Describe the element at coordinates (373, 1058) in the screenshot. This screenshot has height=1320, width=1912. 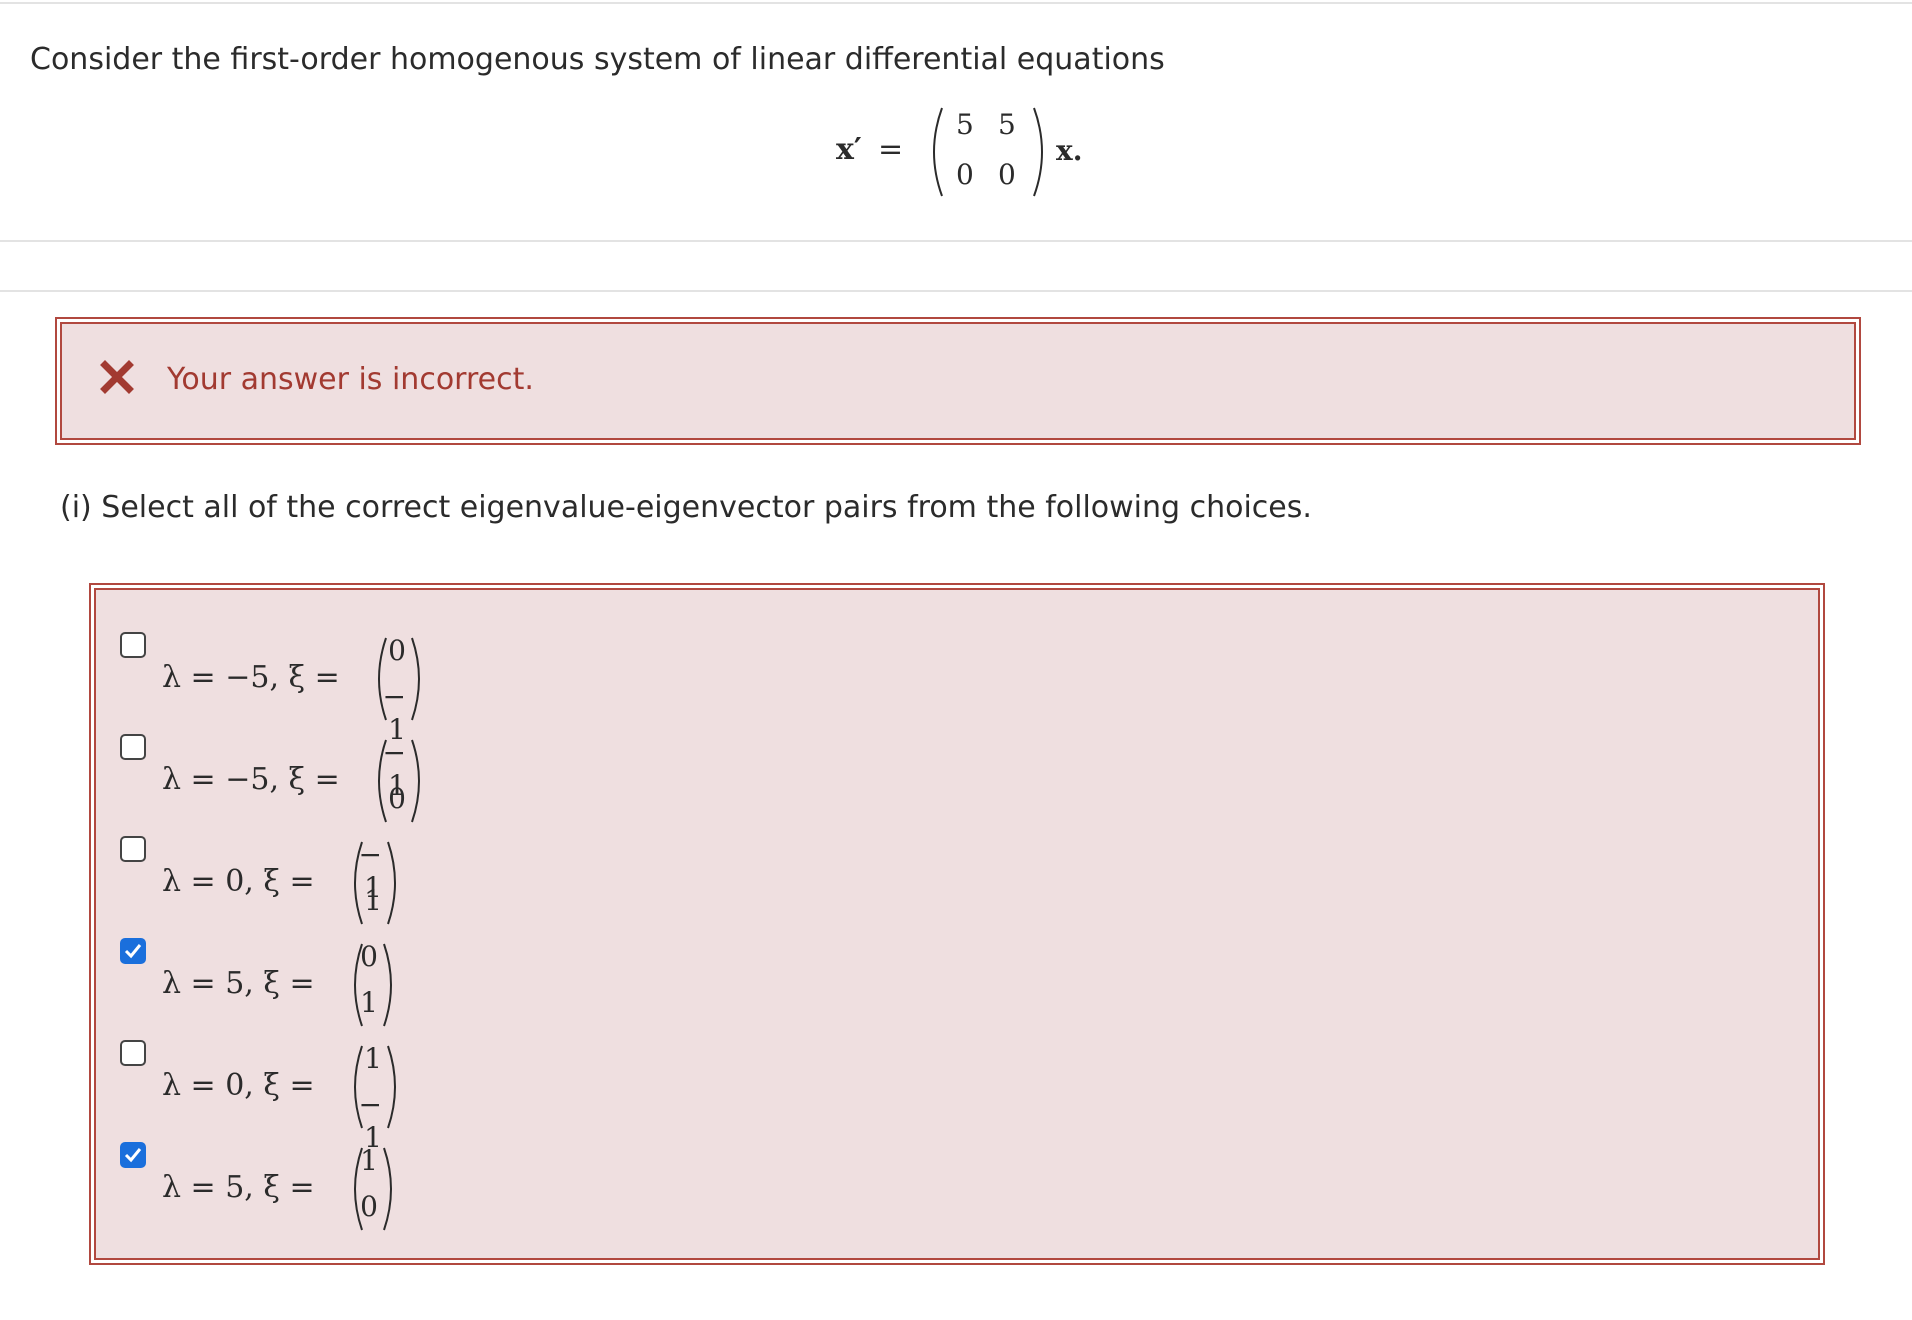
I see `choice-5-vector-top: 1` at that location.